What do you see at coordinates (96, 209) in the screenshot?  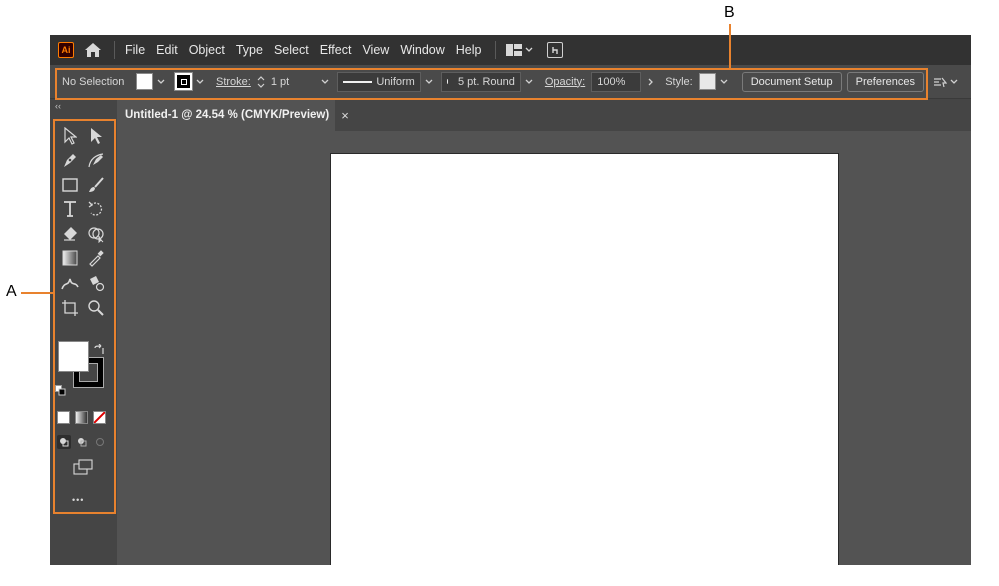 I see `rotate-tool-icon` at bounding box center [96, 209].